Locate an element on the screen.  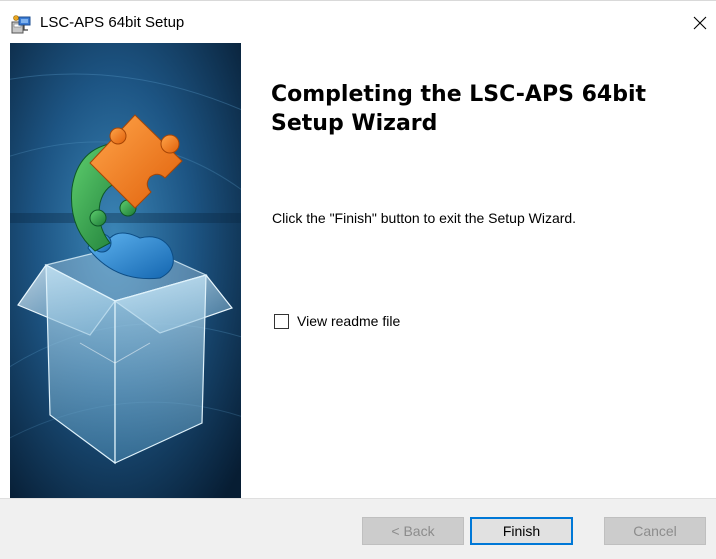
readme-checkbox-label: View readme file is located at coordinates (348, 321).